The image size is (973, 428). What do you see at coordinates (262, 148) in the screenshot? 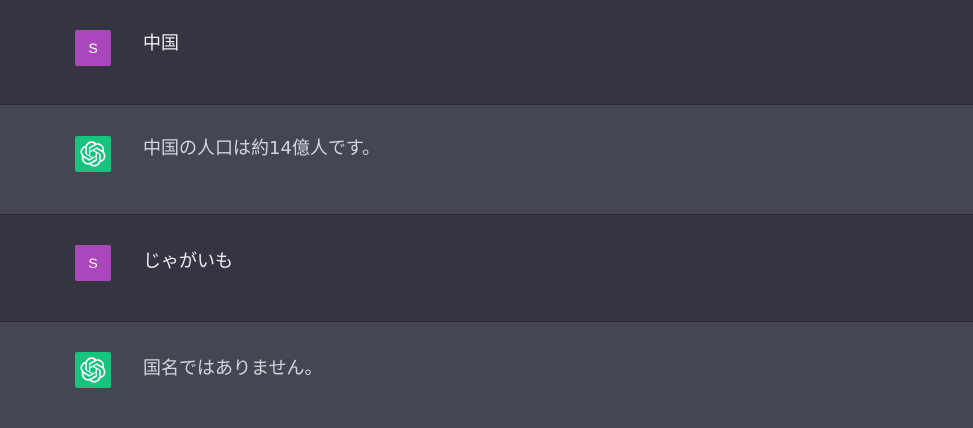
I see `message-text: 中国の人口は約14億人です。` at bounding box center [262, 148].